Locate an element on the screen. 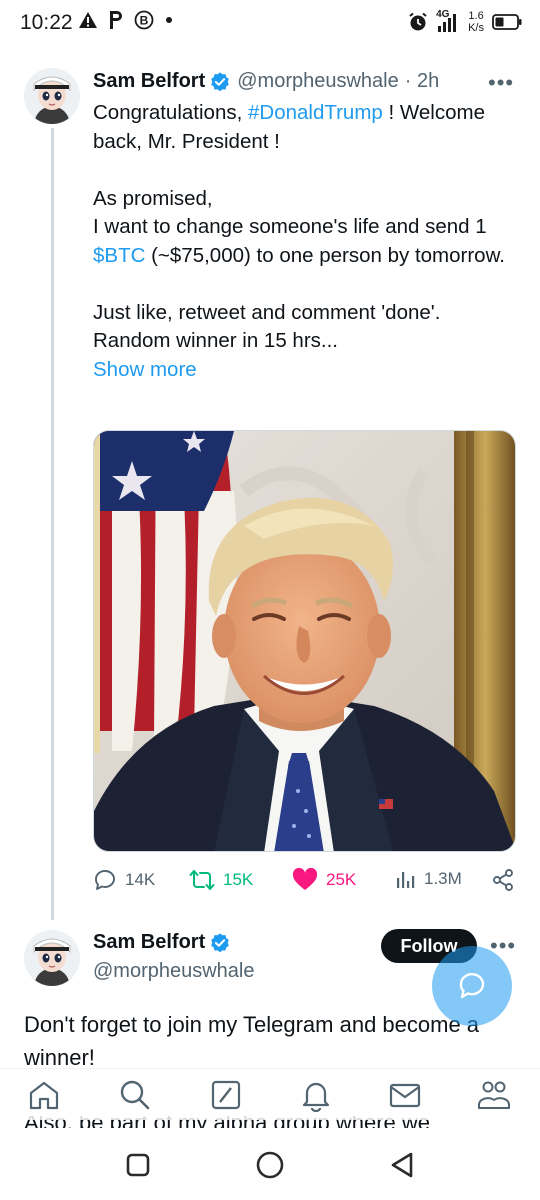 Image resolution: width=540 pixels, height=1200 pixels. signal-icon: 4G is located at coordinates (448, 21).